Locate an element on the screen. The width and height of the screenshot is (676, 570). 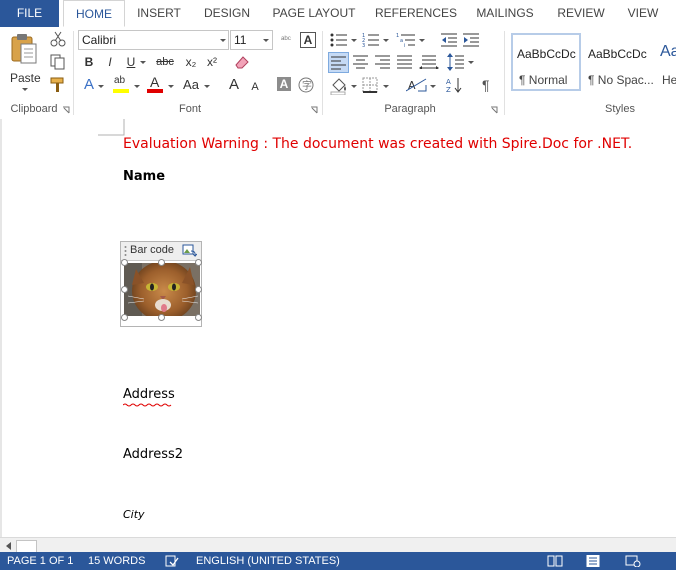
name-label: Name is located at coordinates (144, 176).